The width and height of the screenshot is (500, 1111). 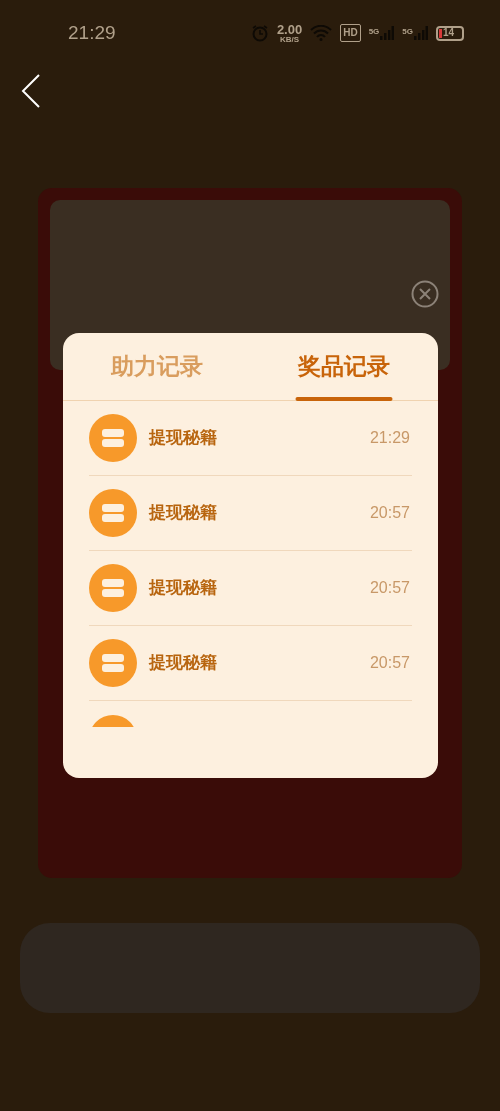 What do you see at coordinates (425, 294) in the screenshot?
I see `close-icon` at bounding box center [425, 294].